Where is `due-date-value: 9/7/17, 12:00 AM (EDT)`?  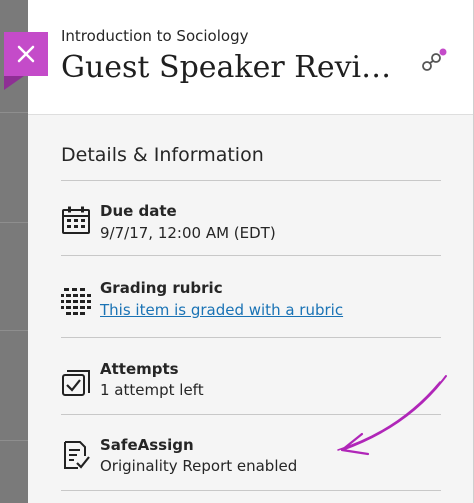 due-date-value: 9/7/17, 12:00 AM (EDT) is located at coordinates (188, 233).